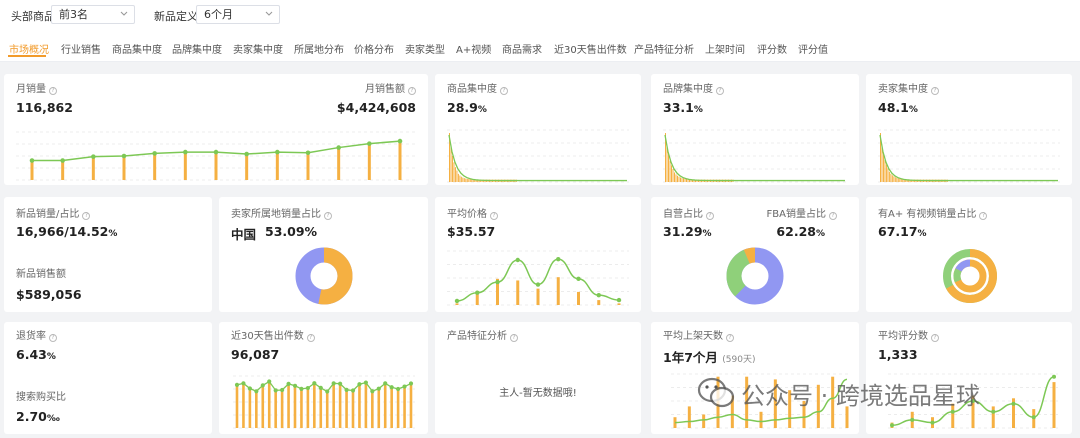 The height and width of the screenshot is (438, 1080). What do you see at coordinates (238, 14) in the screenshot?
I see `new-product-select: 6个月` at bounding box center [238, 14].